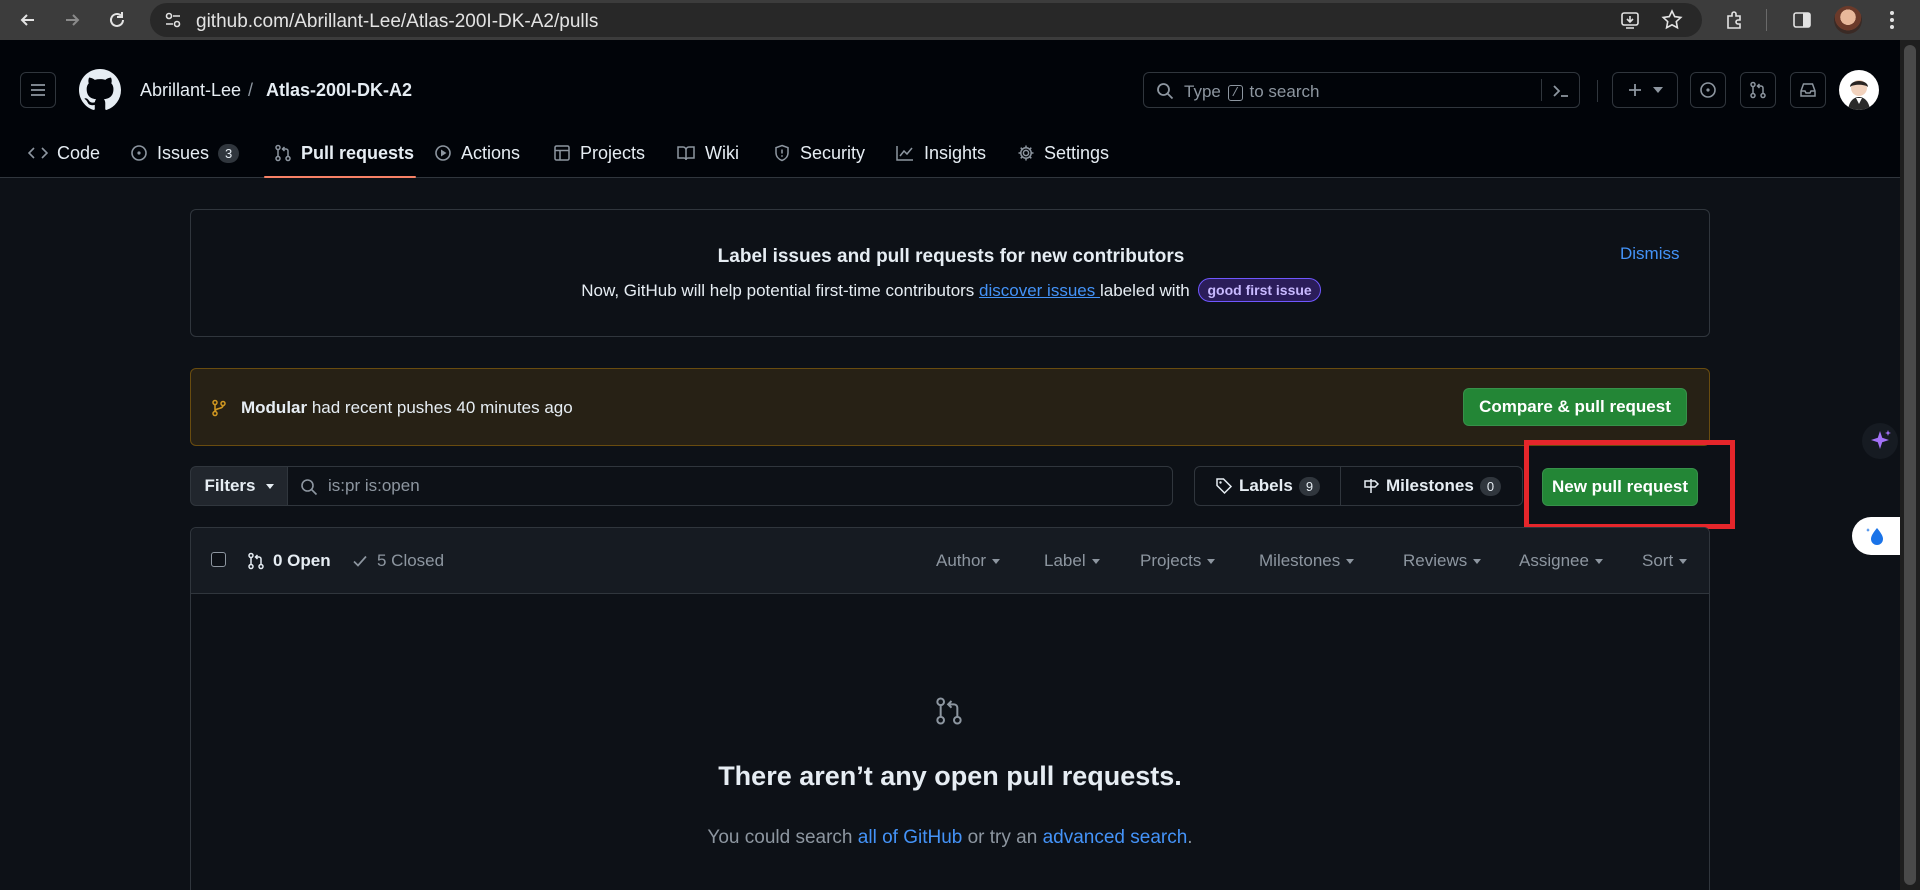  What do you see at coordinates (1650, 254) in the screenshot?
I see `dismiss-button: Dismiss` at bounding box center [1650, 254].